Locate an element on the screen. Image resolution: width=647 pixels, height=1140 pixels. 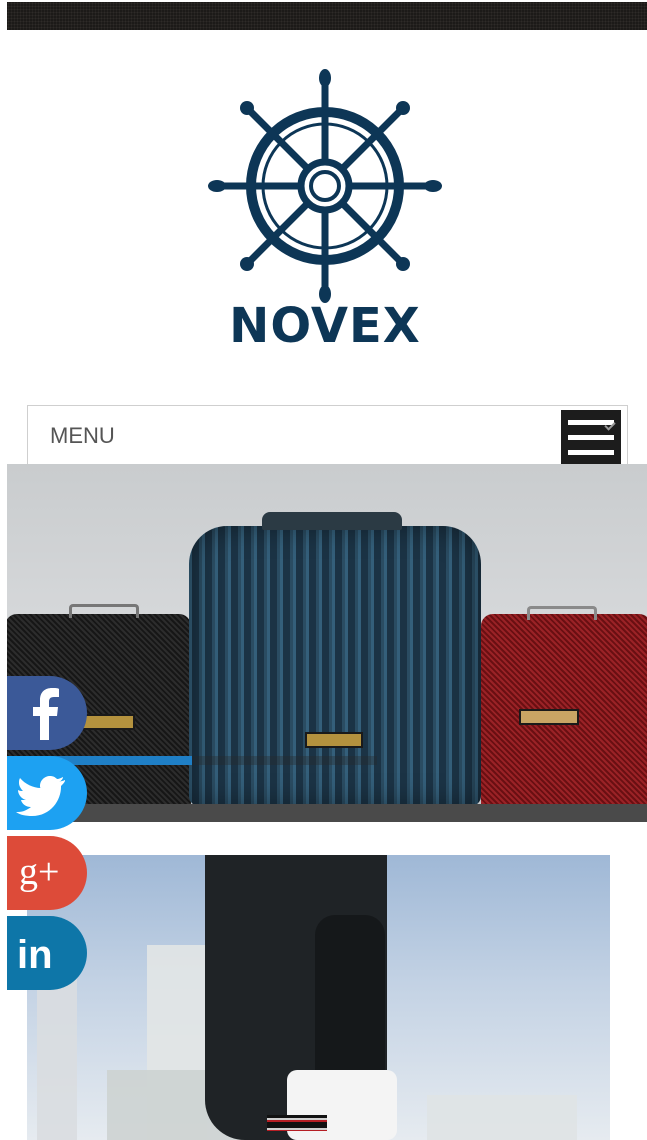
slider-shelf is located at coordinates (327, 813).